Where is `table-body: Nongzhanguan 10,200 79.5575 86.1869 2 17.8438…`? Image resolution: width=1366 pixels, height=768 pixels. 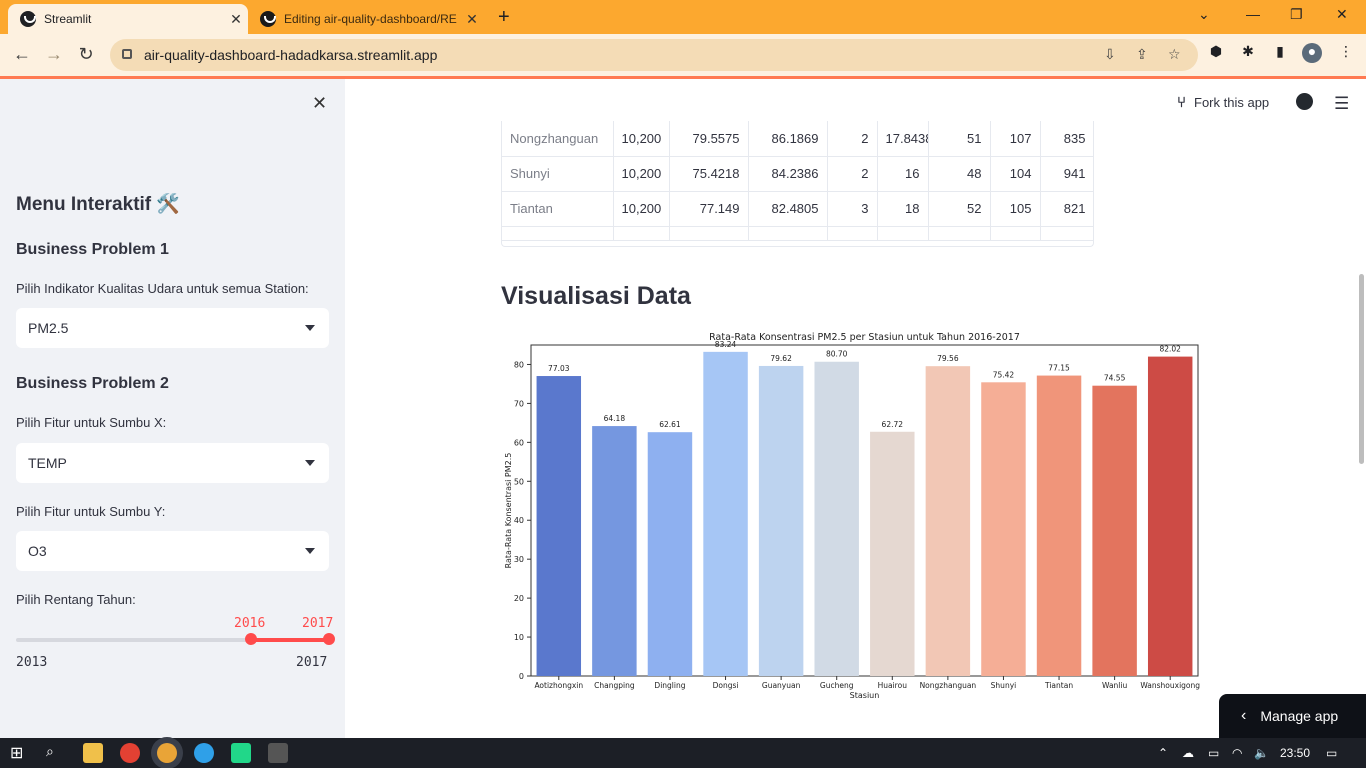 table-body: Nongzhanguan 10,200 79.5575 86.1869 2 17.8438… is located at coordinates (797, 181).